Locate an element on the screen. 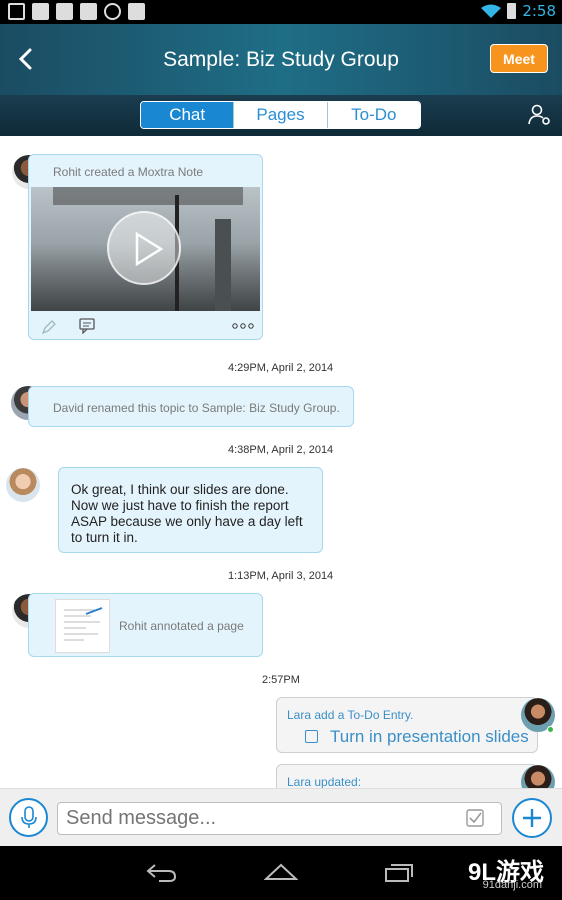 This screenshot has width=562, height=900. timestamp: 4:29PM, April 2, 2014 is located at coordinates (281, 368).